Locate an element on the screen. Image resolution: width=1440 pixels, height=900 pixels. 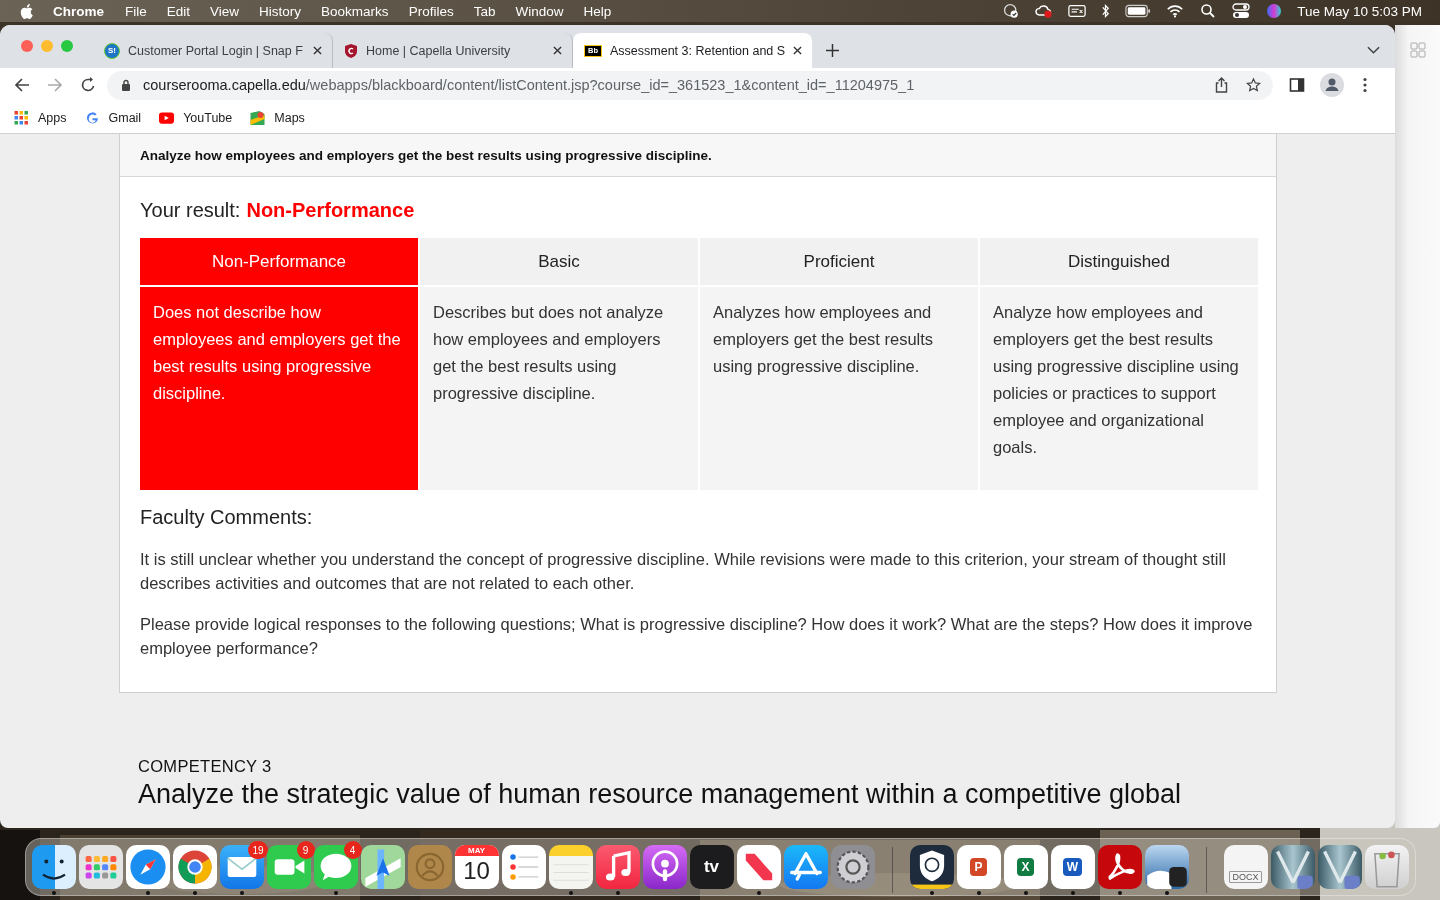
map-icon is located at coordinates (382, 867).